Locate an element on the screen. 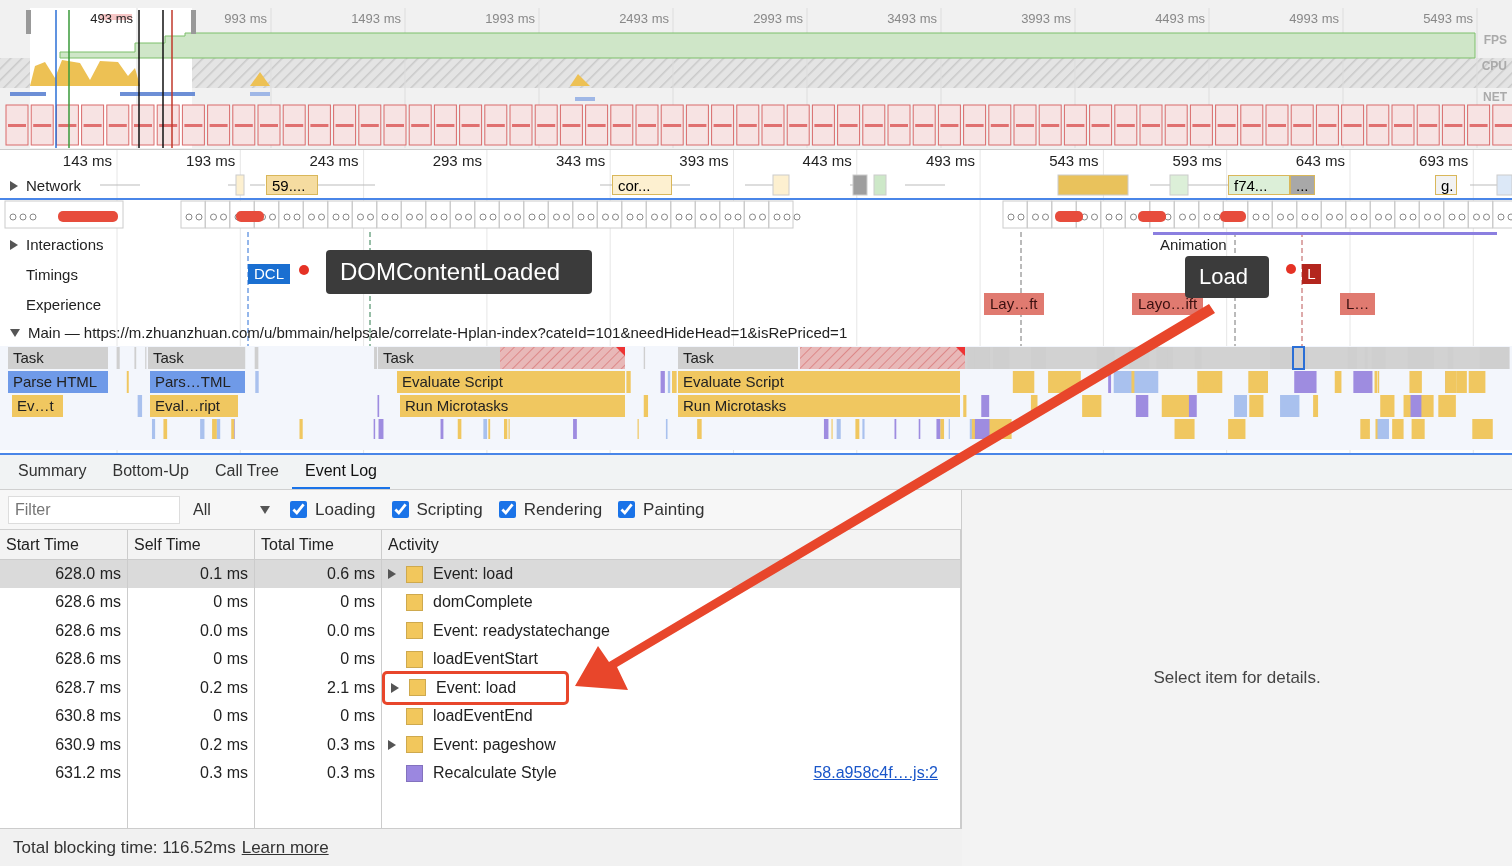  table-cell: 630.8 ms is located at coordinates (64, 716).